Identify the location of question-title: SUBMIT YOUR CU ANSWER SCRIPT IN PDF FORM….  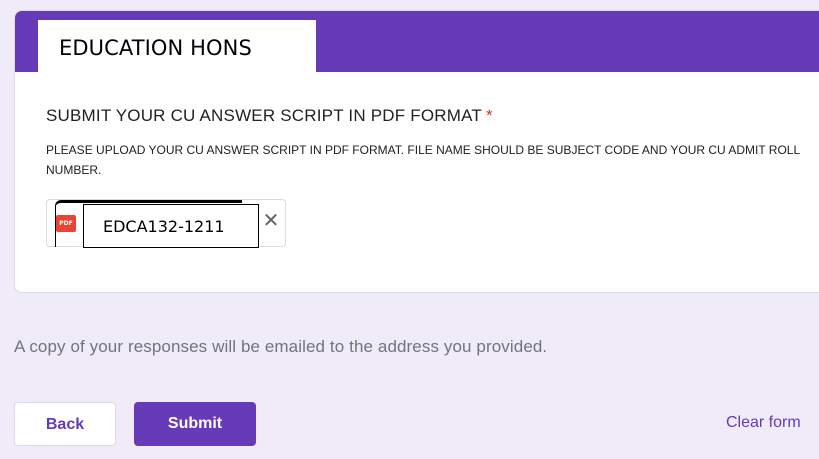
(269, 116).